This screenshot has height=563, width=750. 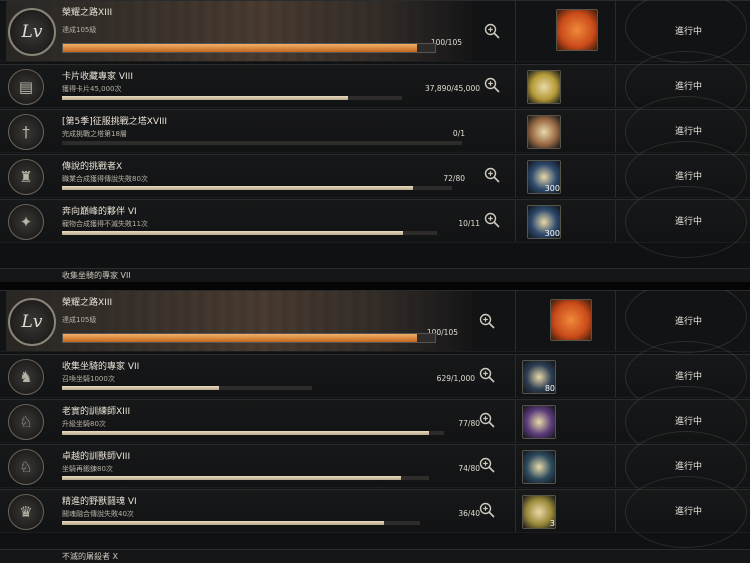 What do you see at coordinates (96, 457) in the screenshot?
I see `achievement-title: 卓越的訓獸師VIII` at bounding box center [96, 457].